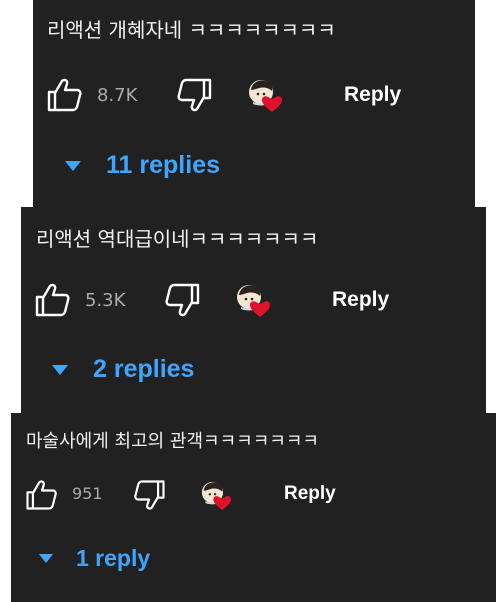 This screenshot has width=500, height=602. I want to click on comment-text: 마술사에게 최고의 관객ㅋㅋㅋㅋㅋㅋㅋ, so click(172, 441).